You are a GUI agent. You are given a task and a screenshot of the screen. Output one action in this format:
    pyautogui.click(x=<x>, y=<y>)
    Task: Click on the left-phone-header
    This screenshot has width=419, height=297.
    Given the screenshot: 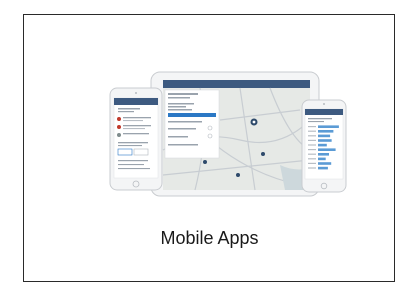 What is the action you would take?
    pyautogui.click(x=136, y=101)
    